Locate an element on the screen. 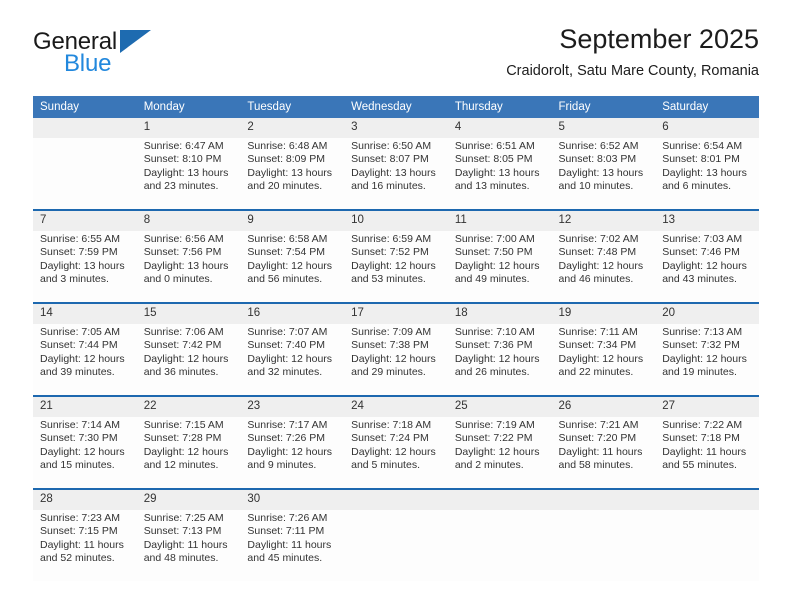 This screenshot has width=792, height=612. day-number: 9 is located at coordinates (292, 221).